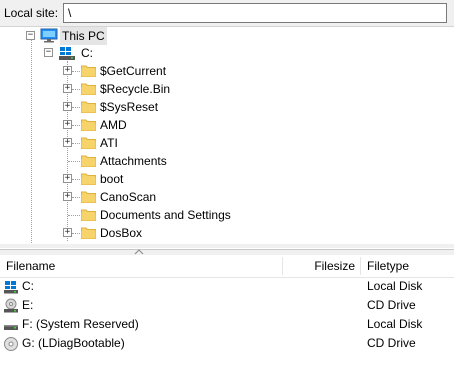  I want to click on file-name: E:, so click(28, 305).